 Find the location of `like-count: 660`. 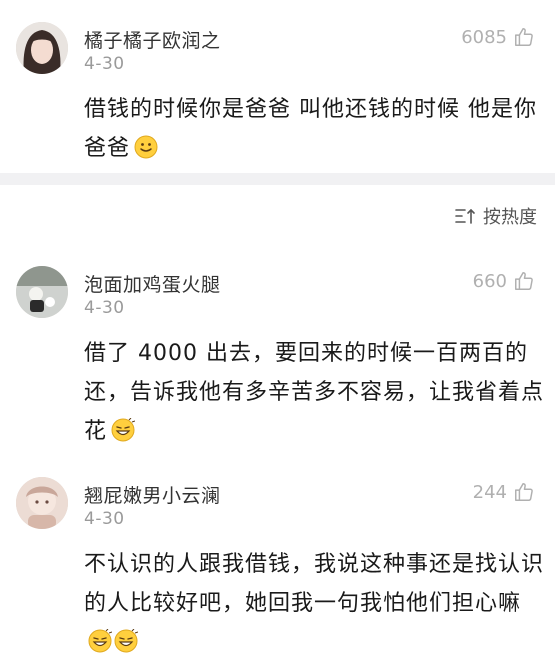

like-count: 660 is located at coordinates (489, 281).